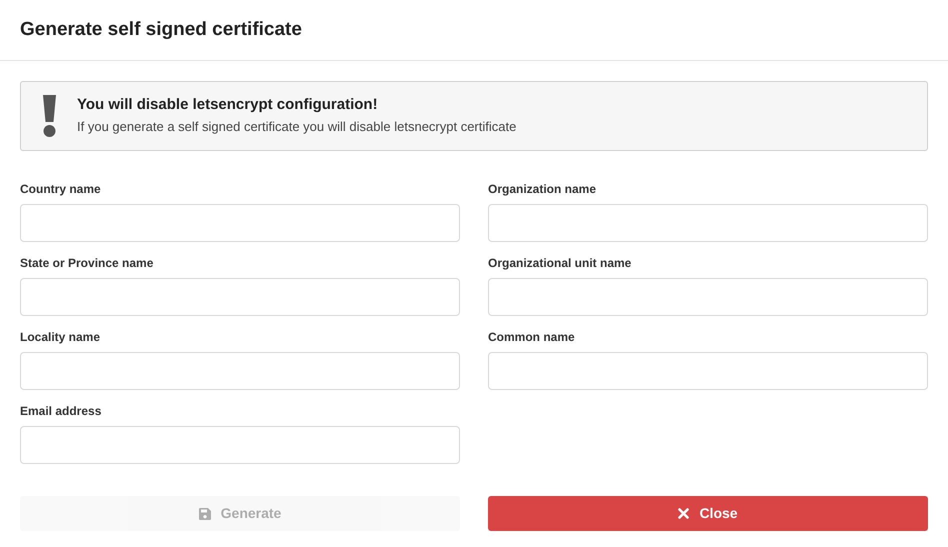 This screenshot has height=547, width=948. What do you see at coordinates (684, 513) in the screenshot?
I see `close-icon` at bounding box center [684, 513].